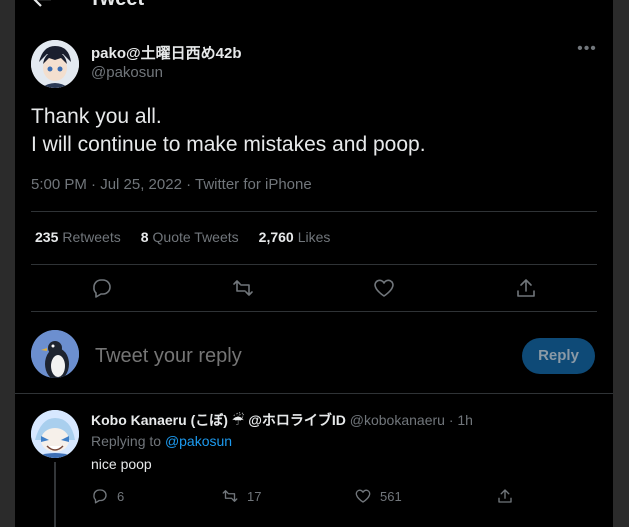 This screenshot has width=629, height=527. I want to click on quote-tweets-stat: 8 Quote Tweets, so click(190, 237).